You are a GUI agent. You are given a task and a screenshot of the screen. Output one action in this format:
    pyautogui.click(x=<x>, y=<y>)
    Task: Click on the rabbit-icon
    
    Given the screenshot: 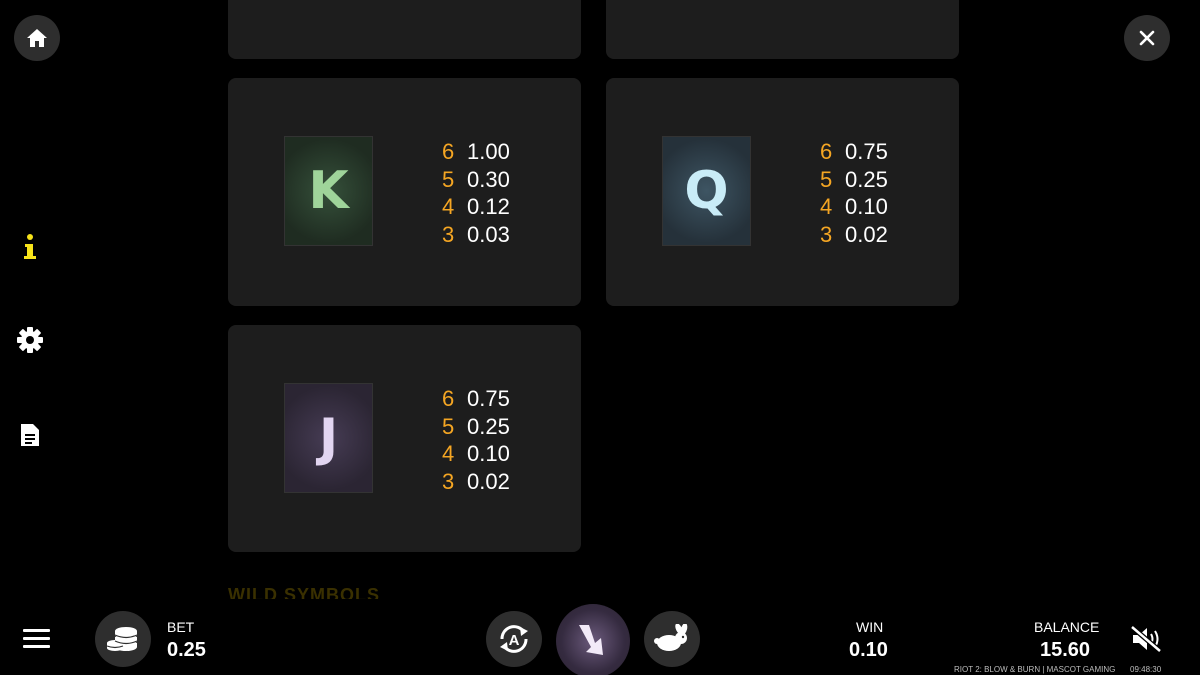 What is the action you would take?
    pyautogui.click(x=671, y=637)
    